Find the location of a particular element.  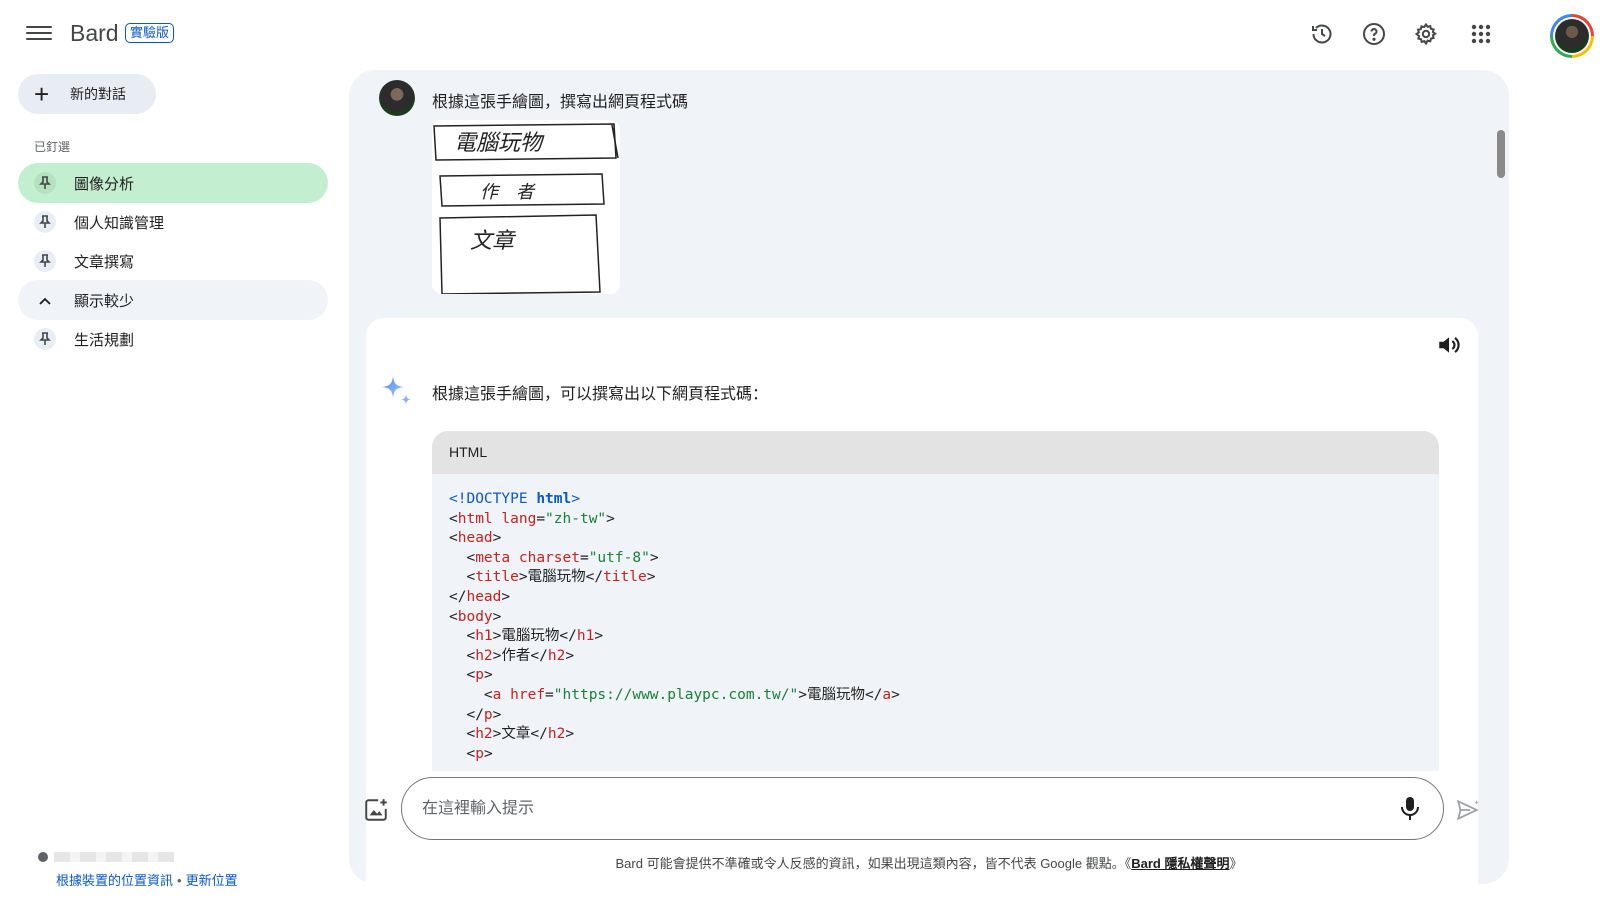

code-token: lang is located at coordinates (519, 518).